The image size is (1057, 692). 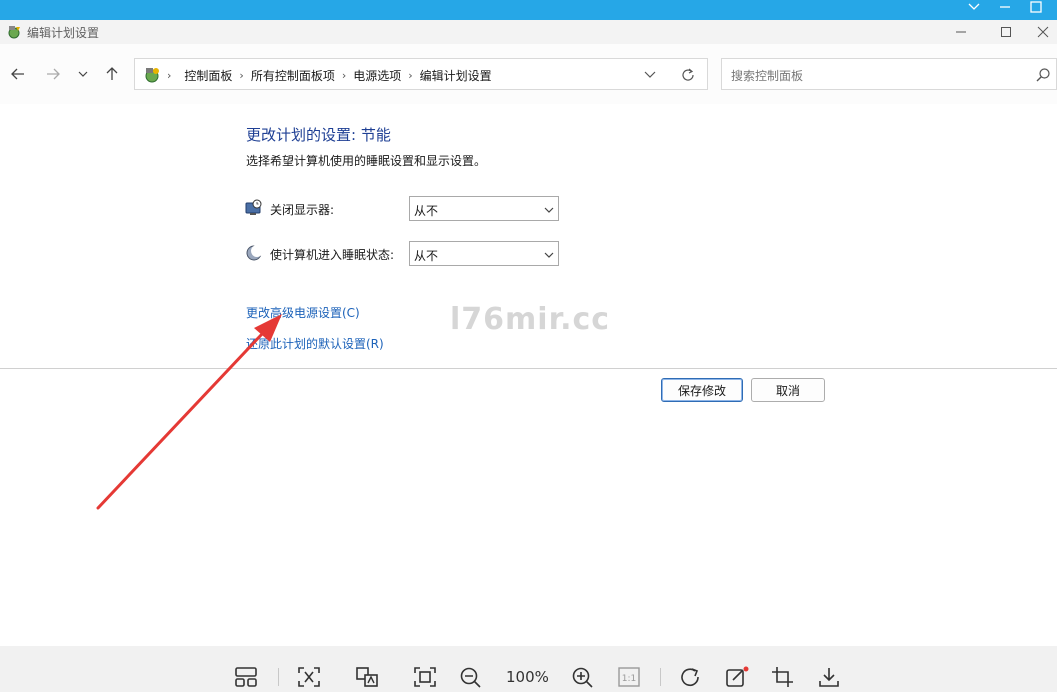 What do you see at coordinates (425, 677) in the screenshot?
I see `actual-frame-icon` at bounding box center [425, 677].